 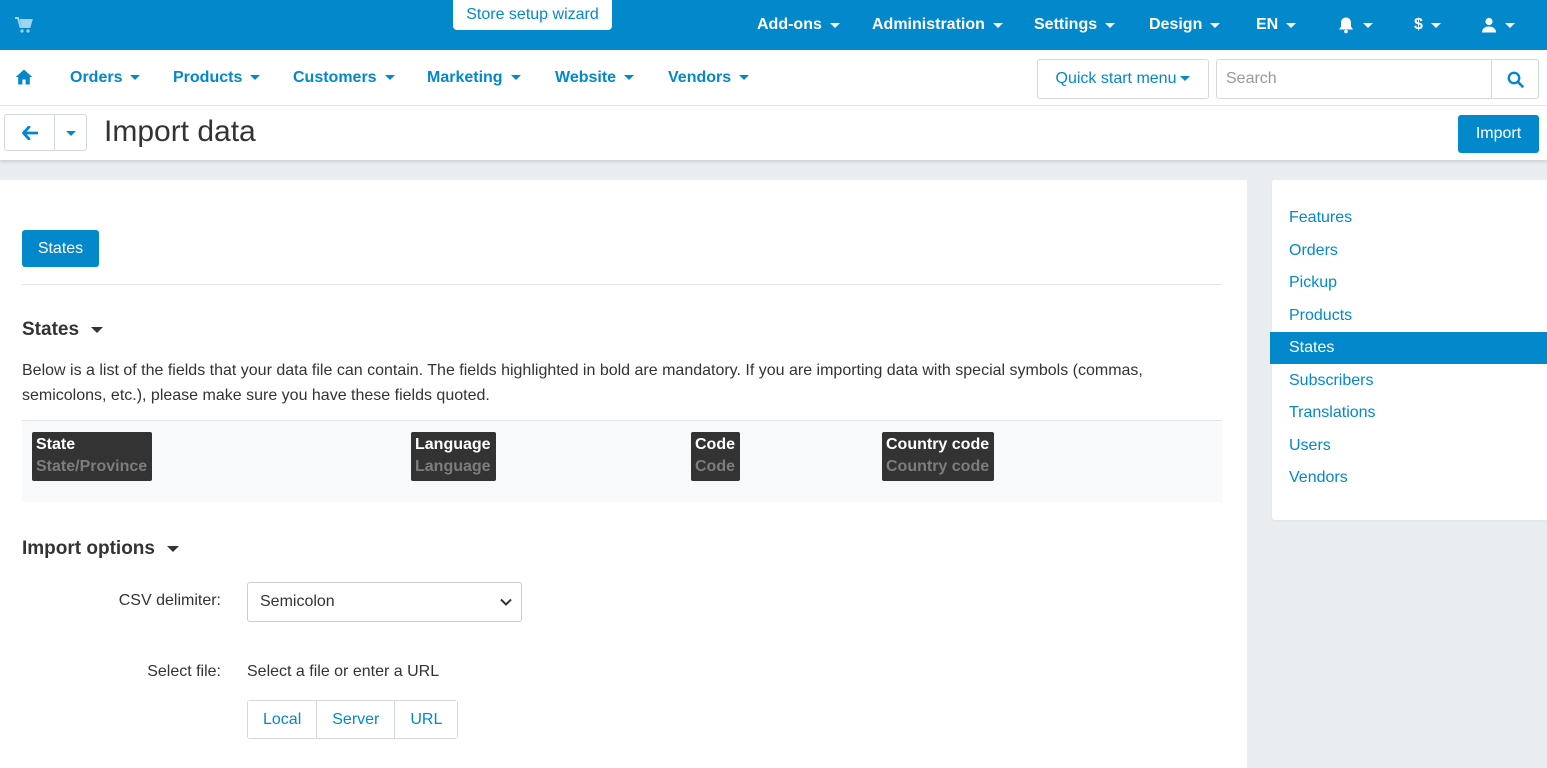 What do you see at coordinates (938, 466) in the screenshot?
I see `field-alt-name: Country code` at bounding box center [938, 466].